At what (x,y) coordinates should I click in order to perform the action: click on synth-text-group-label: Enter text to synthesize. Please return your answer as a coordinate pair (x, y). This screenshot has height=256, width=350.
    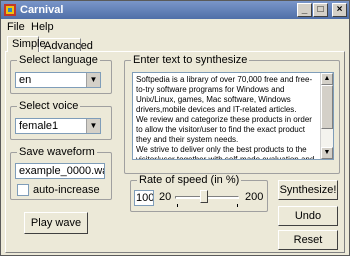
    Looking at the image, I should click on (190, 60).